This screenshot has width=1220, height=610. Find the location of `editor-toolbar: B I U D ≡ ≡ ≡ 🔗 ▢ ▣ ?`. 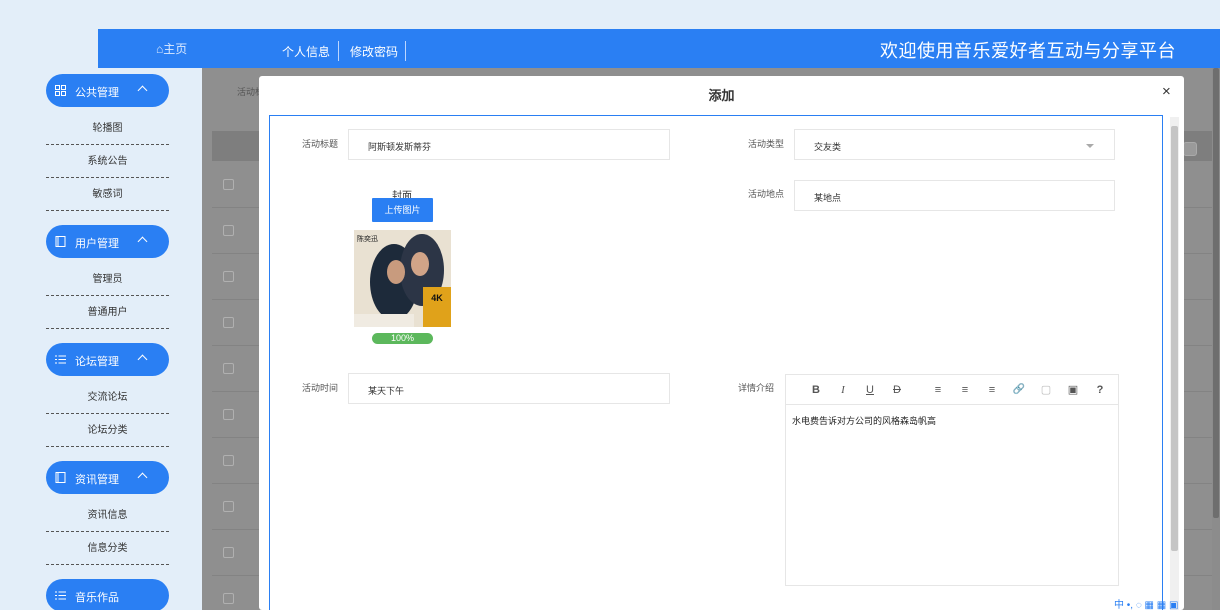

editor-toolbar: B I U D ≡ ≡ ≡ 🔗 ▢ ▣ ? is located at coordinates (952, 390).